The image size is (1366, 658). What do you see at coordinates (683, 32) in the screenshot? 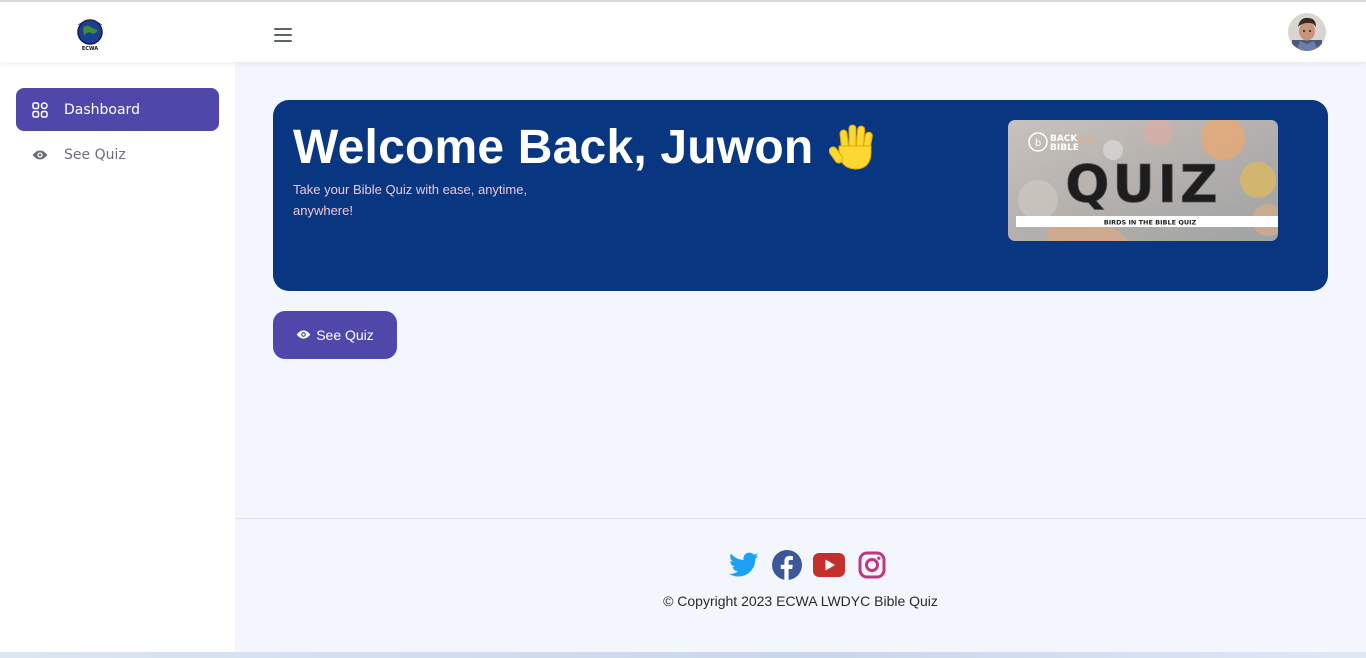
I see `top-header: ECWA` at bounding box center [683, 32].